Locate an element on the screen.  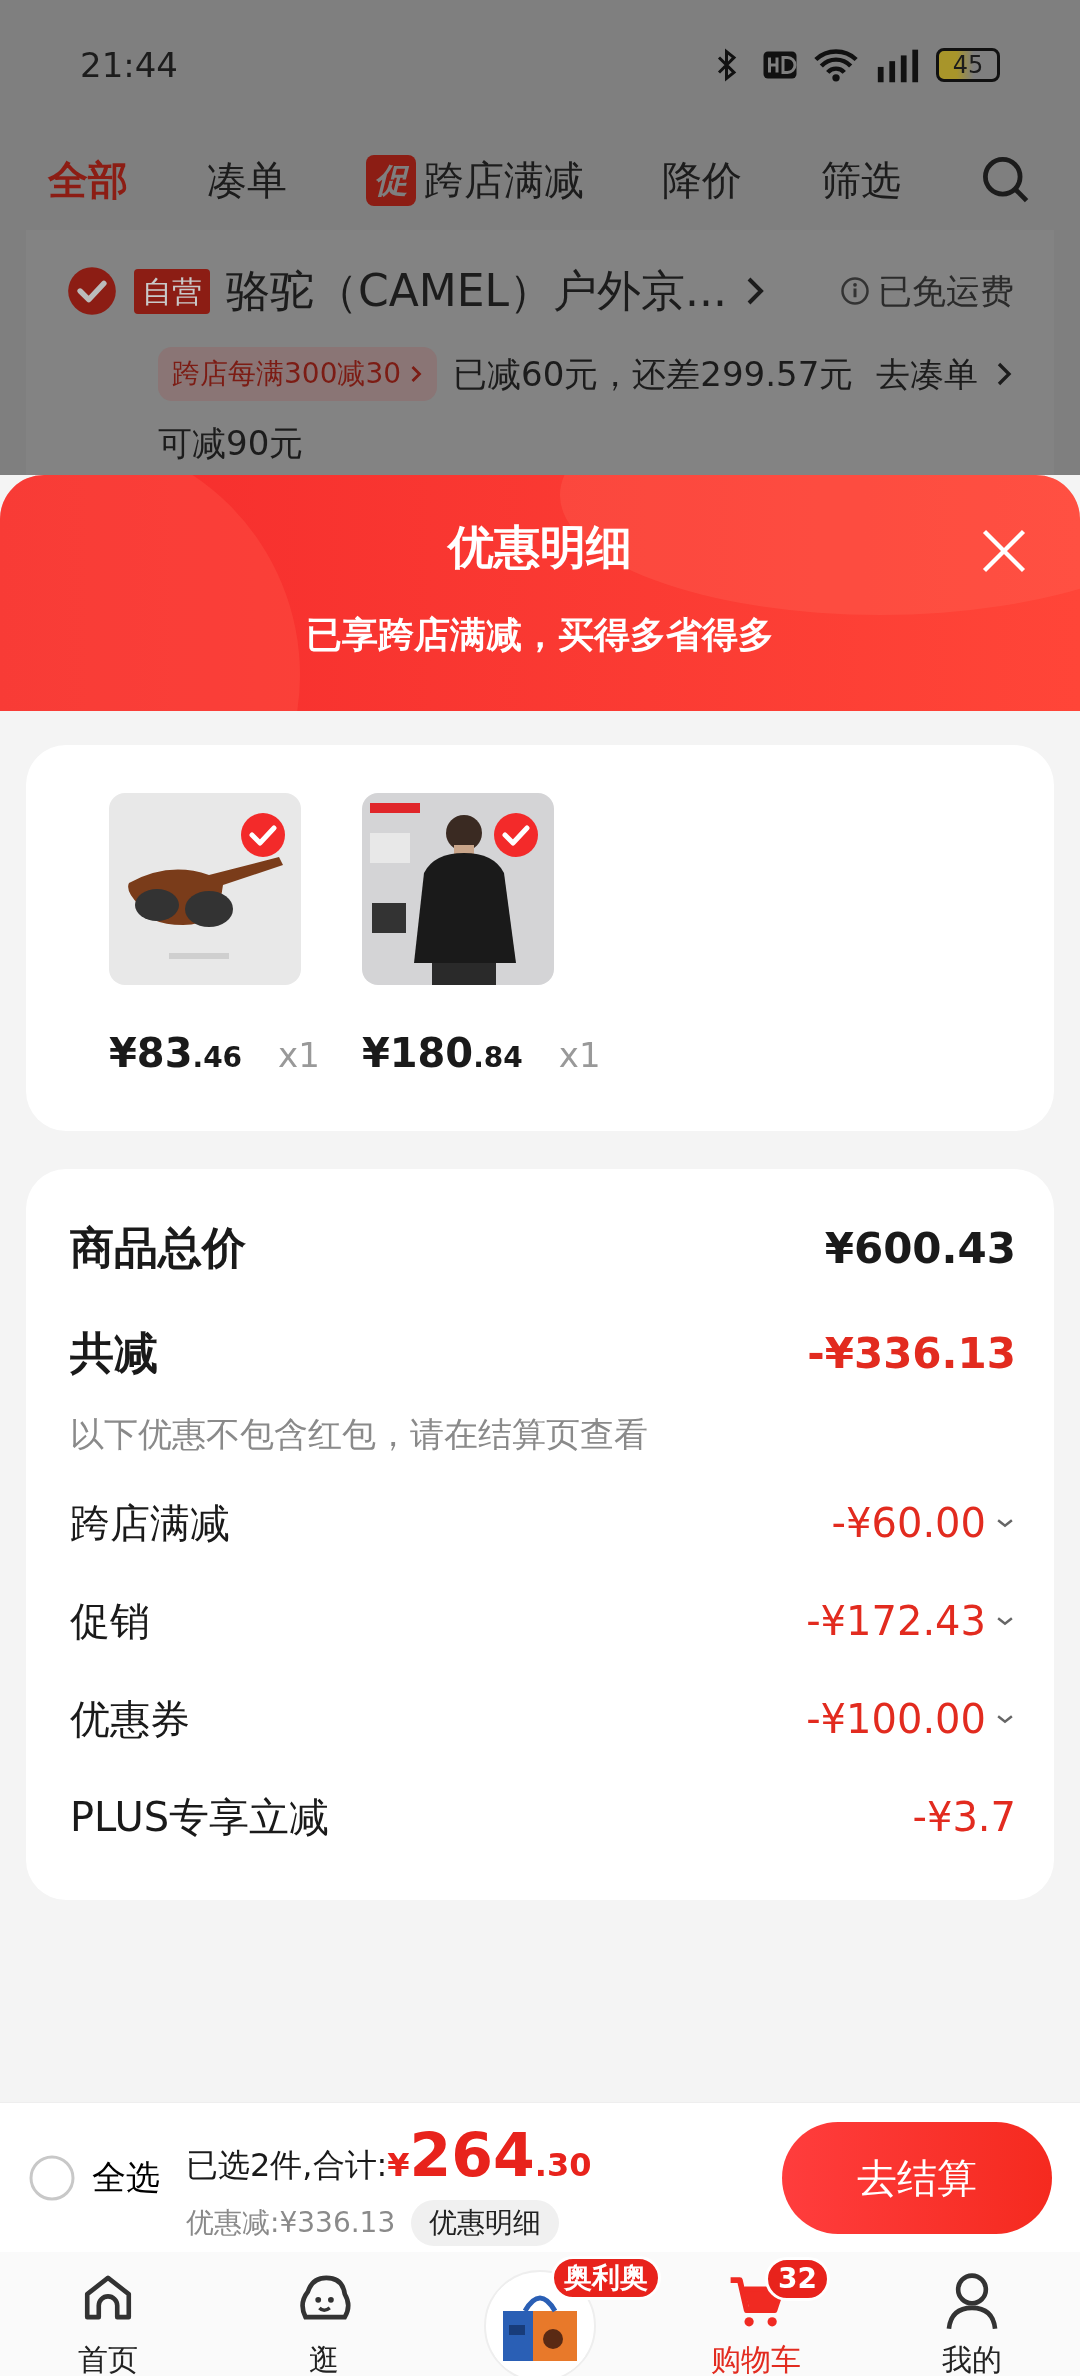
checkout-button: 去结算 is located at coordinates (917, 2177).